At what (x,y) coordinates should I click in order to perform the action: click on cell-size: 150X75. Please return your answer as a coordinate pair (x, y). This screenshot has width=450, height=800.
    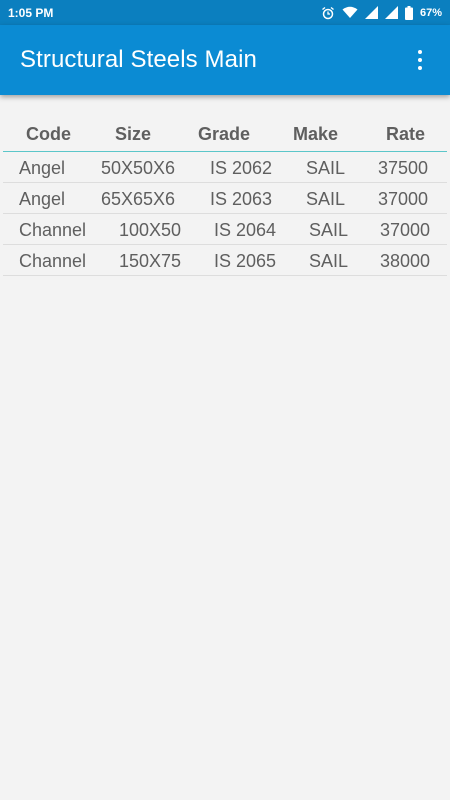
    Looking at the image, I should click on (150, 261).